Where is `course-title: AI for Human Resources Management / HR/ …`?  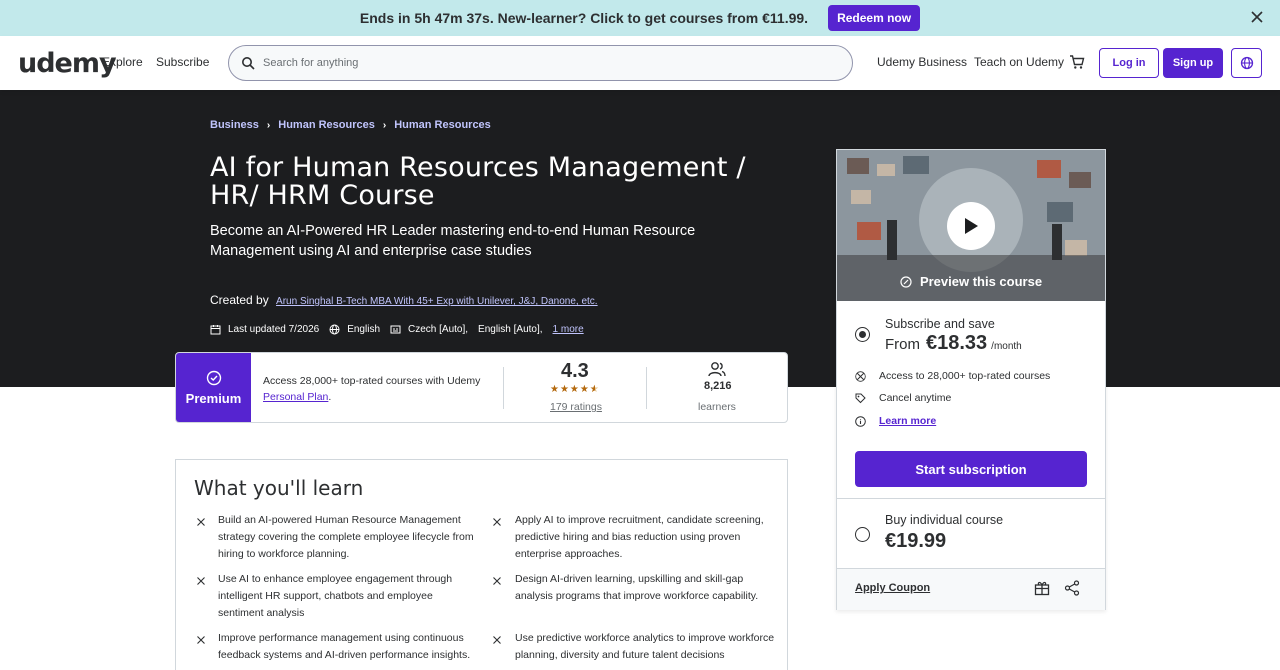
course-title: AI for Human Resources Management / HR/ … is located at coordinates (478, 181).